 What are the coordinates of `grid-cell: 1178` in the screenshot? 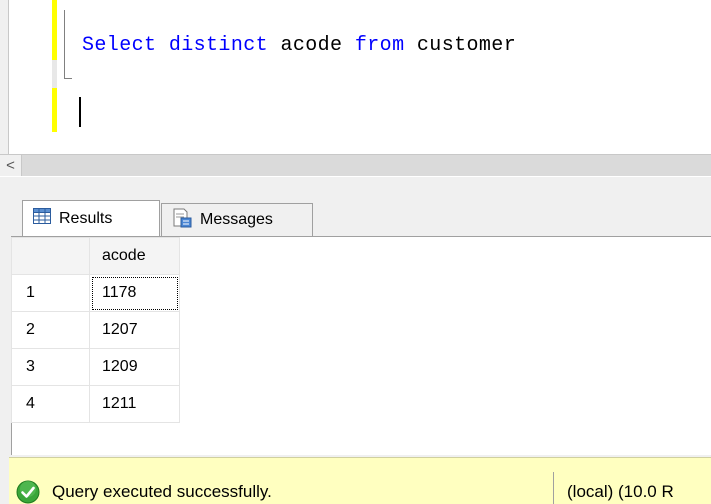 It's located at (134, 293).